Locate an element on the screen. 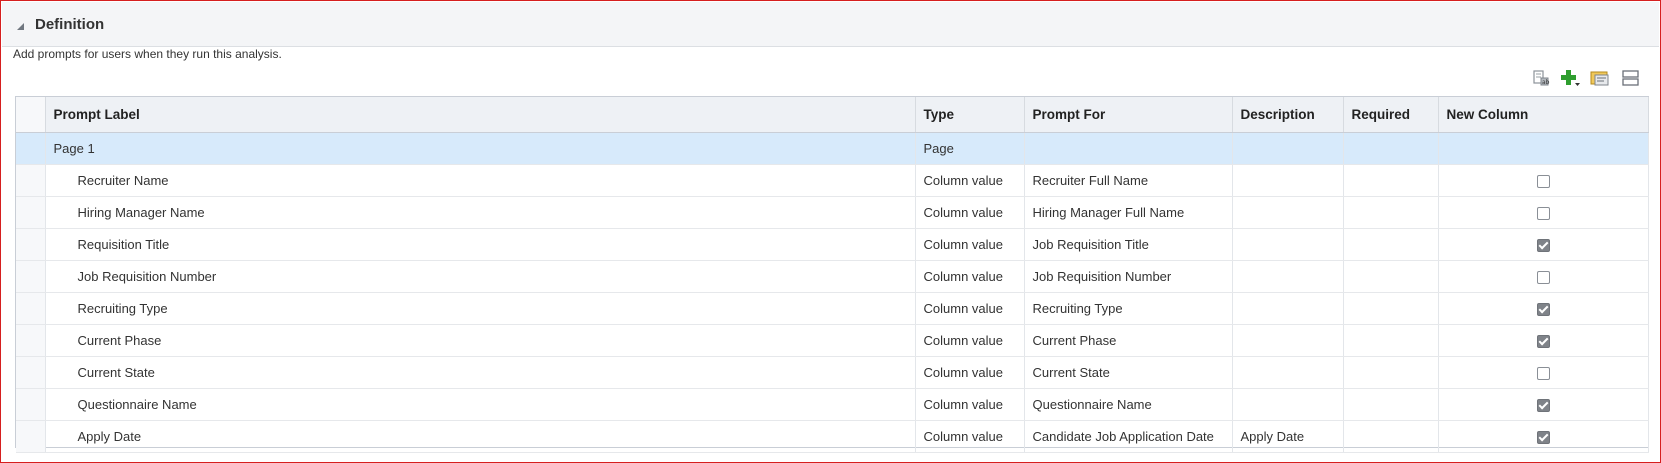 The height and width of the screenshot is (463, 1661). prompt-for-cell: Job Requisition Title is located at coordinates (1128, 244).